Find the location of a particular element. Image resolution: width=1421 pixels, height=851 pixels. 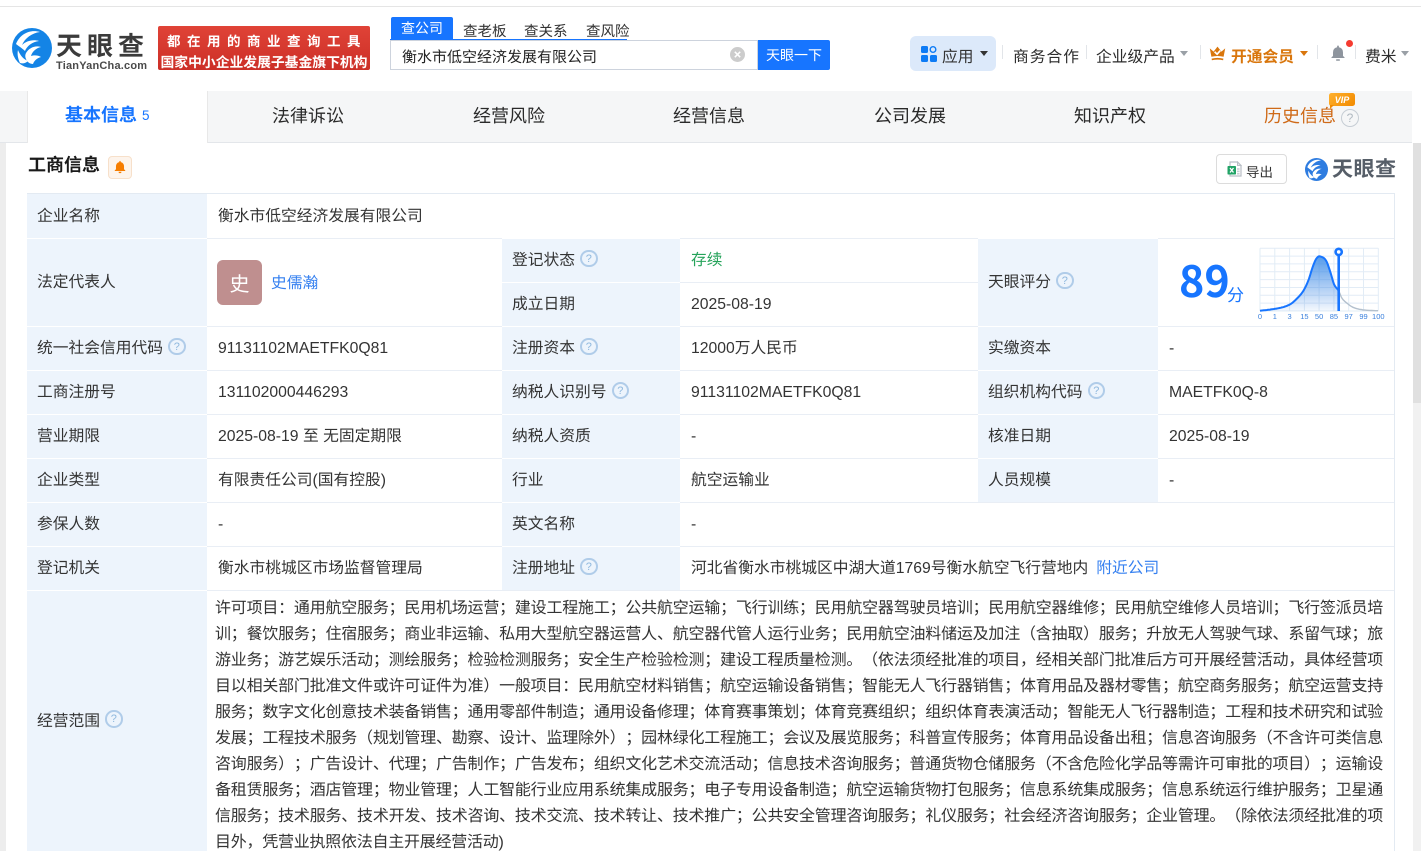

svg-text: 15 is located at coordinates (1304, 316).